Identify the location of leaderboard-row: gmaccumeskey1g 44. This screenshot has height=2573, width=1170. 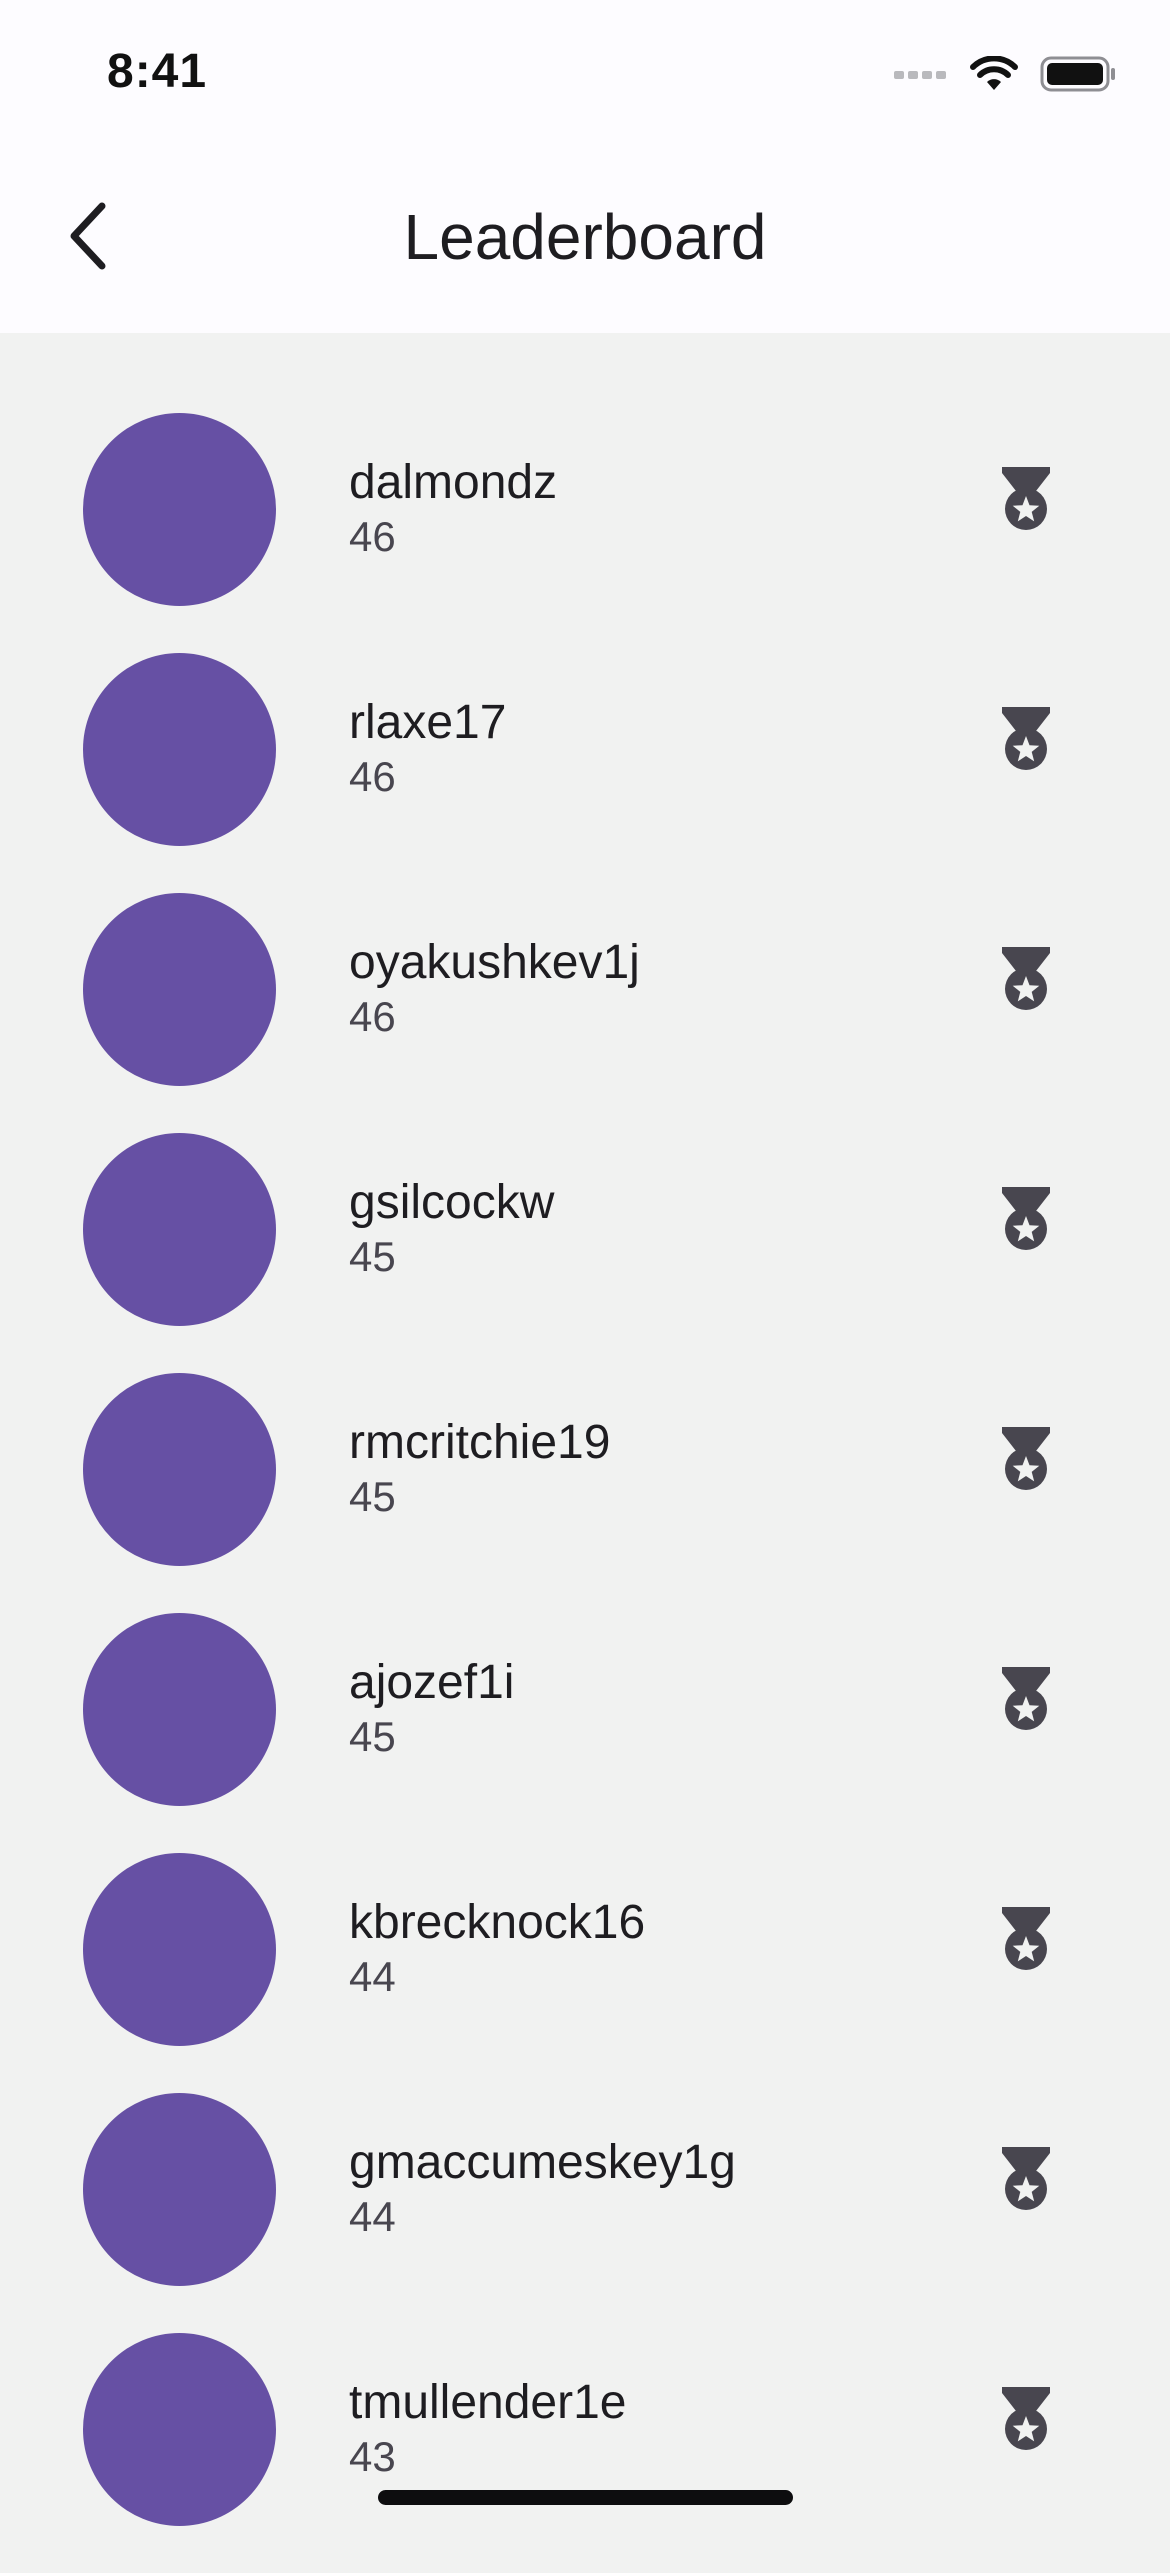
(585, 2213).